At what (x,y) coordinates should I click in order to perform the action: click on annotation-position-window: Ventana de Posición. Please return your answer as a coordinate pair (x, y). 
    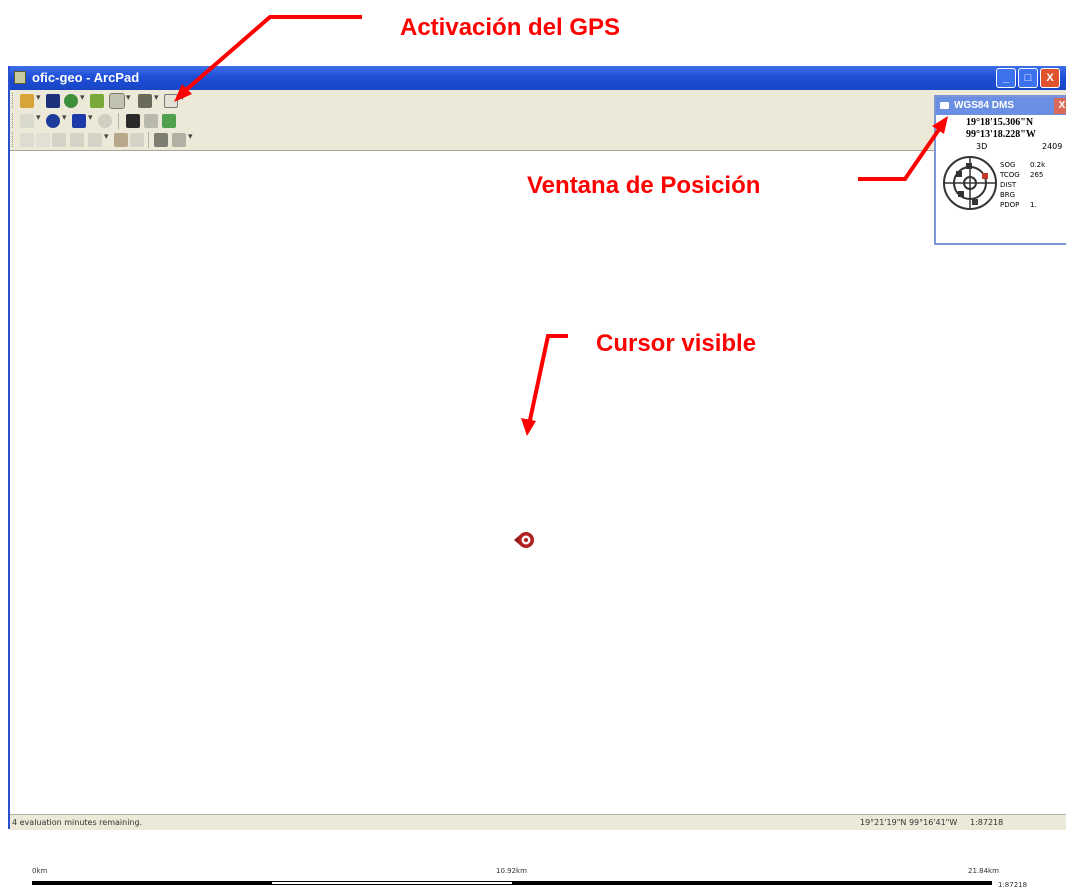
    Looking at the image, I should click on (644, 185).